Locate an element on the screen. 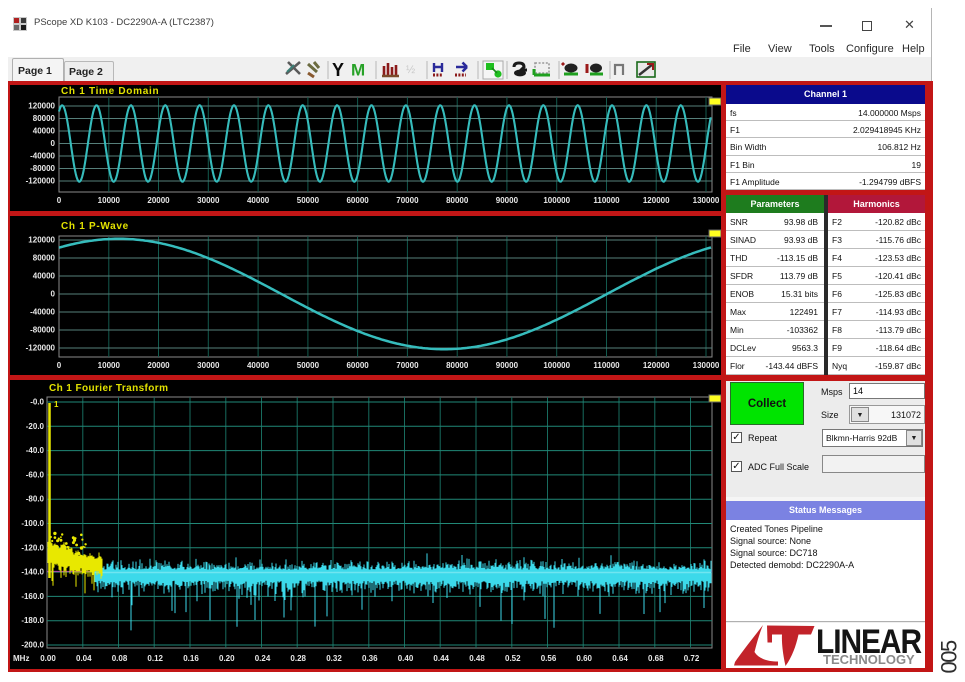 The image size is (965, 682). svg-text: -140.0 is located at coordinates (32, 572).